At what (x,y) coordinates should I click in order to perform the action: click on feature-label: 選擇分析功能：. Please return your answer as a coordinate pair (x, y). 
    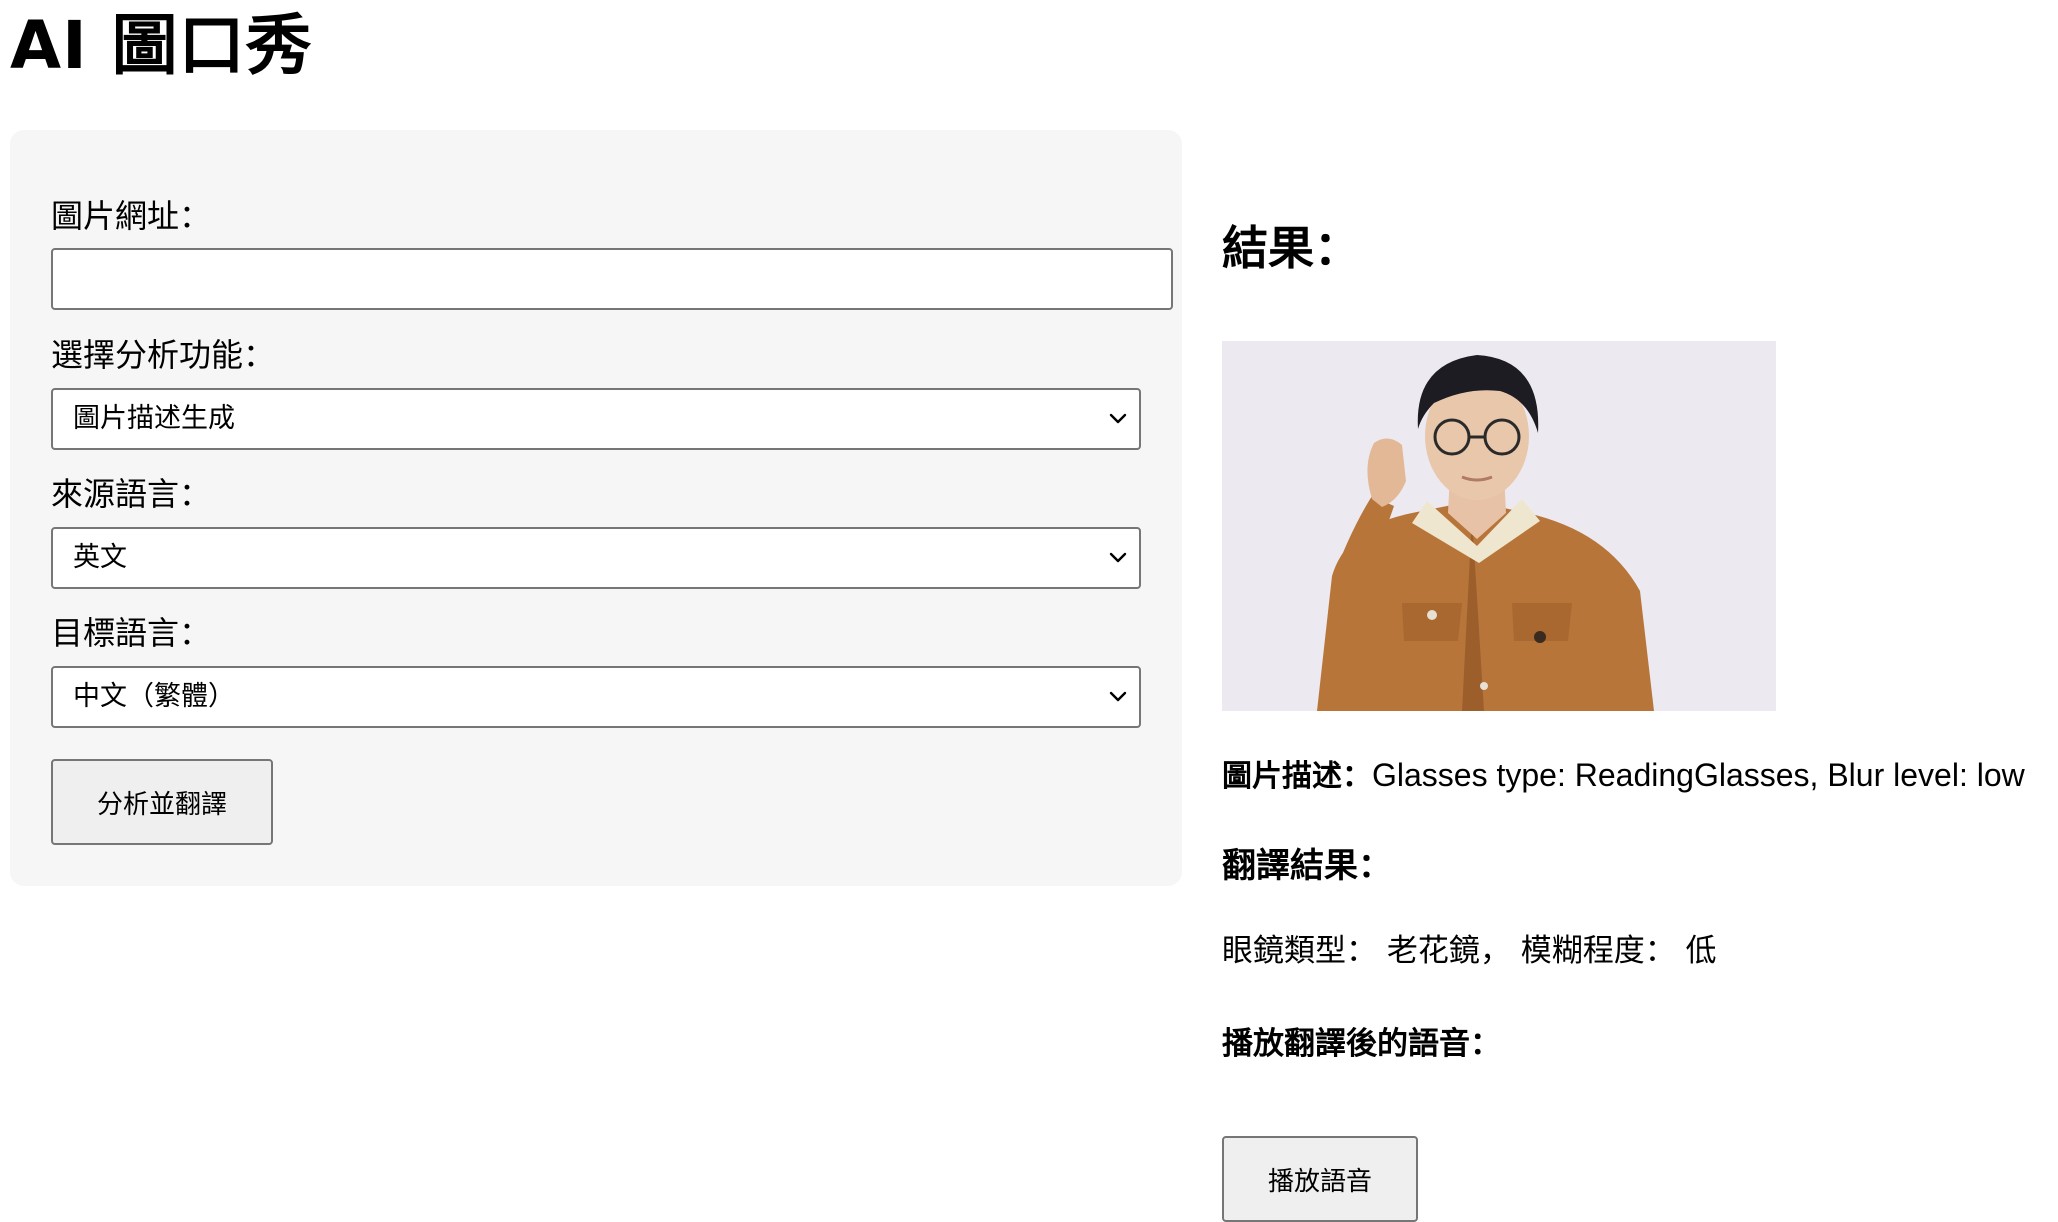
    Looking at the image, I should click on (163, 355).